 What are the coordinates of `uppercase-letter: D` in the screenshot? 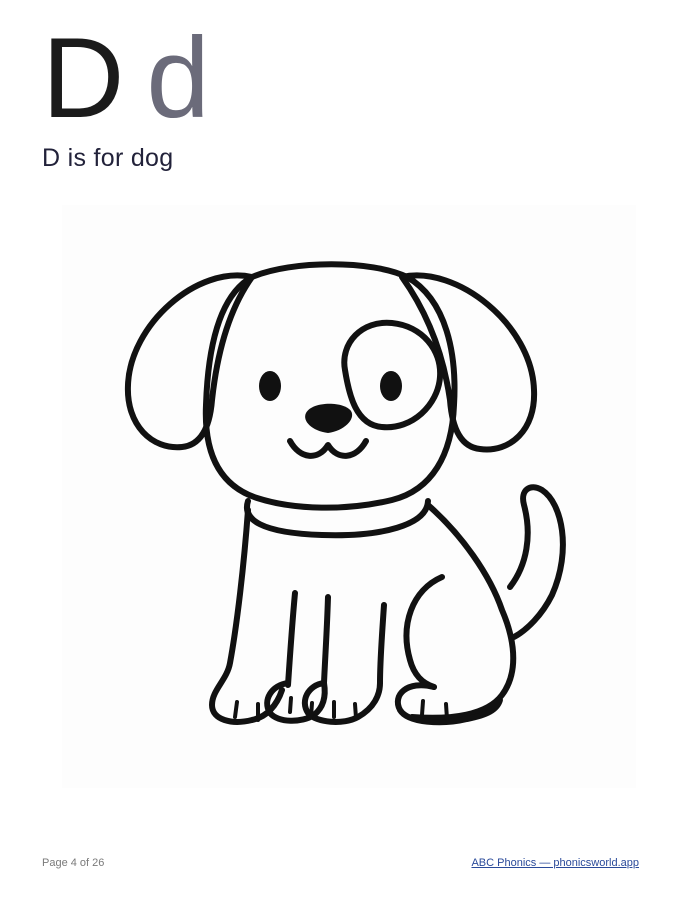 It's located at (83, 78).